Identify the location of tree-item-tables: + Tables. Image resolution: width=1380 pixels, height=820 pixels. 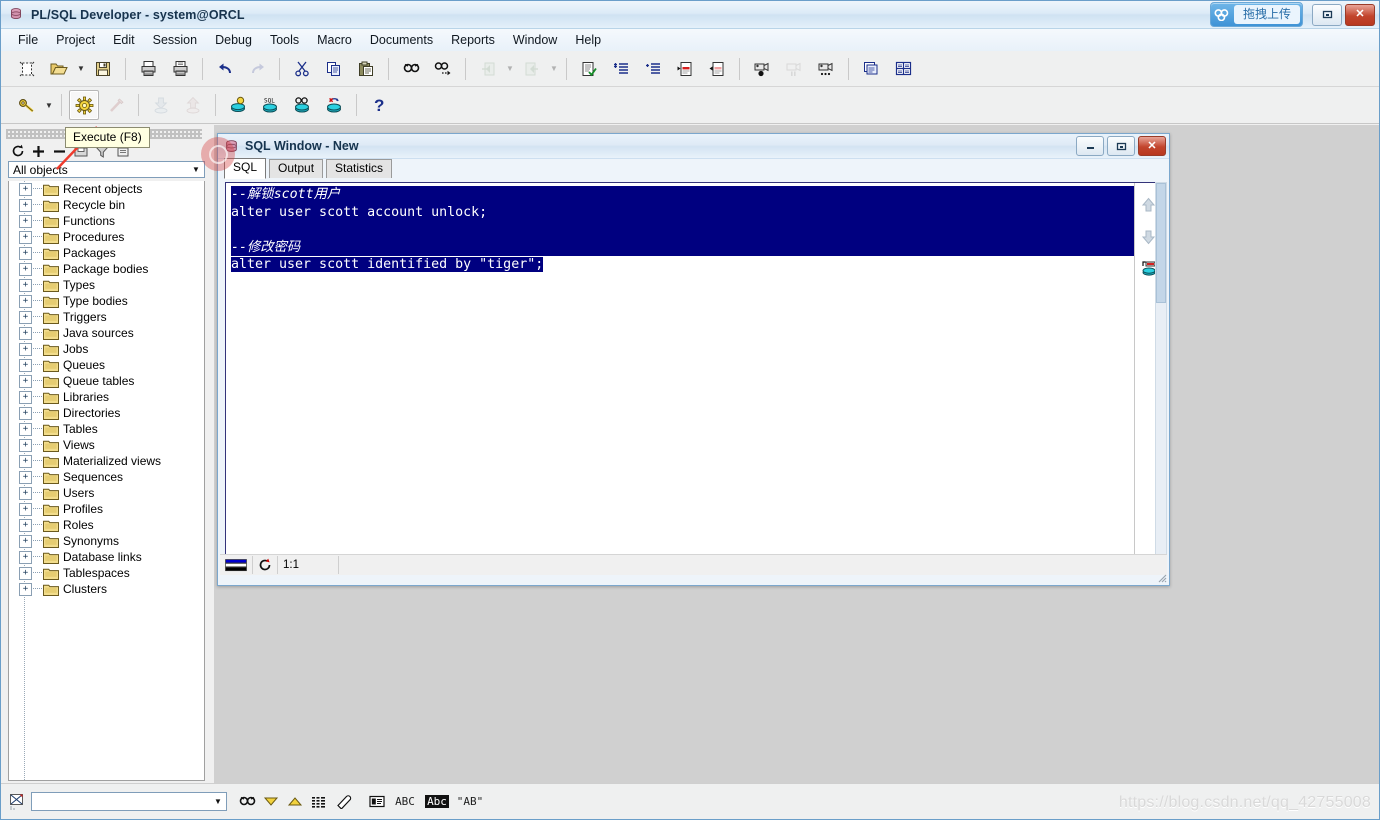
(106, 429).